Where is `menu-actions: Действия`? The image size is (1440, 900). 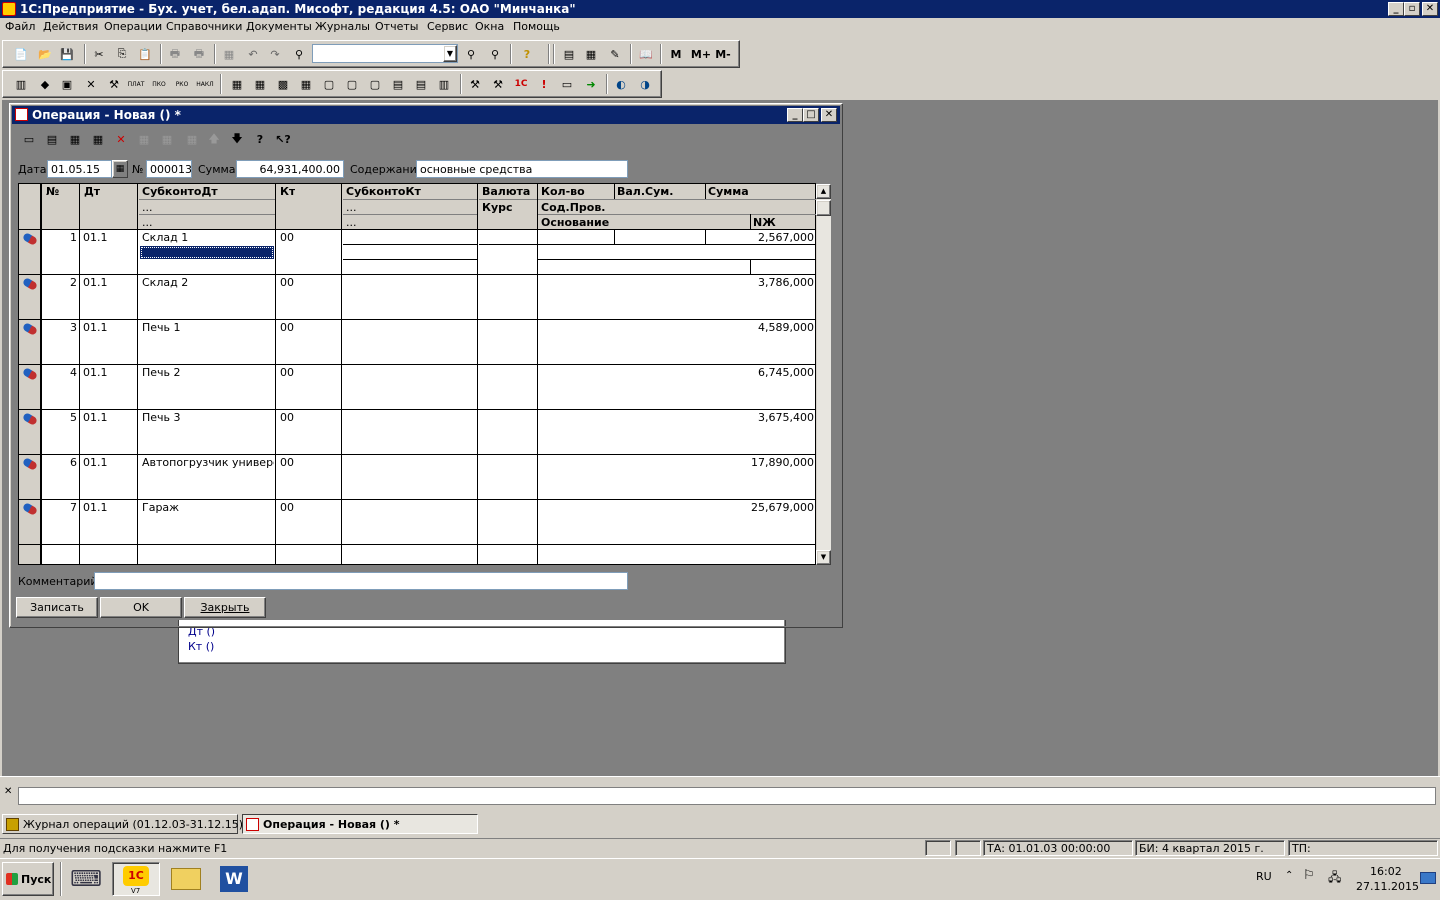 menu-actions: Действия is located at coordinates (70, 26).